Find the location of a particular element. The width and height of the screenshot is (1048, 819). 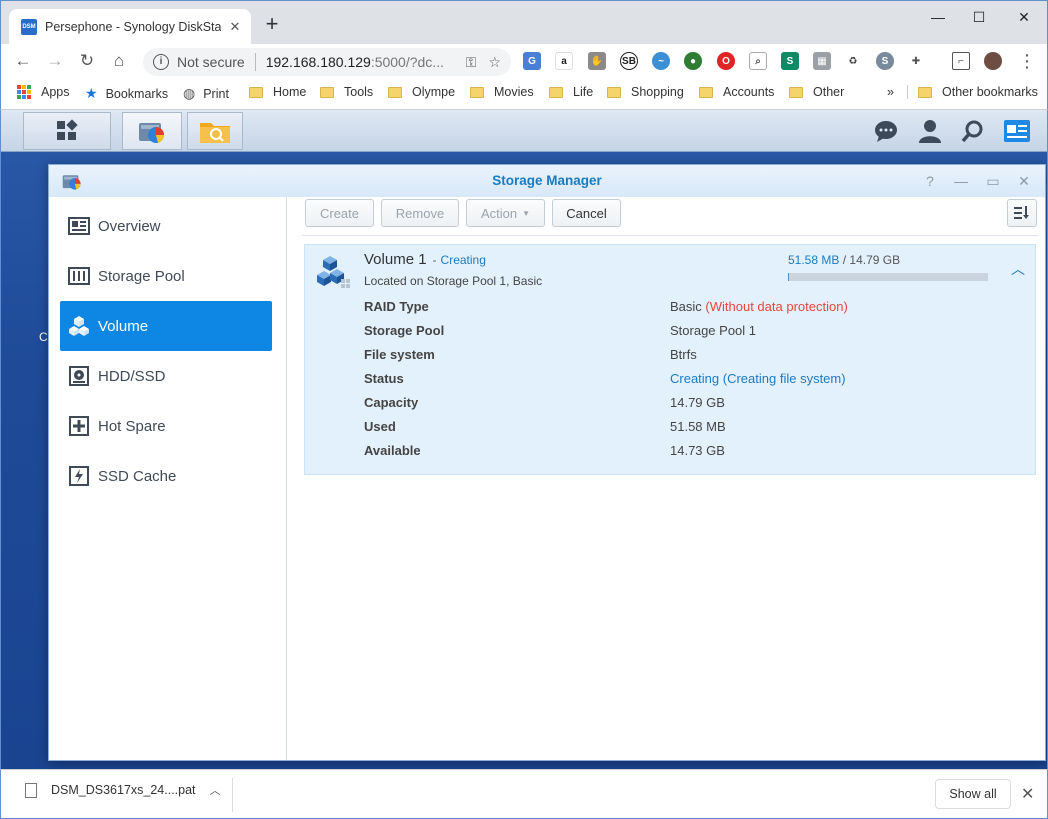

bookmark-home: Home is located at coordinates (277, 92).